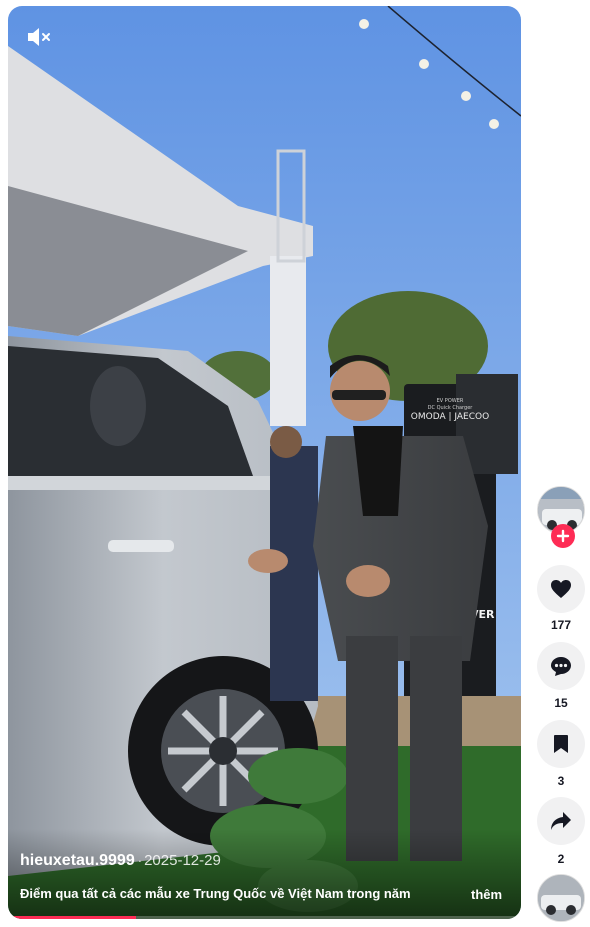 Image resolution: width=590 pixels, height=927 pixels. I want to click on plus-icon, so click(563, 536).